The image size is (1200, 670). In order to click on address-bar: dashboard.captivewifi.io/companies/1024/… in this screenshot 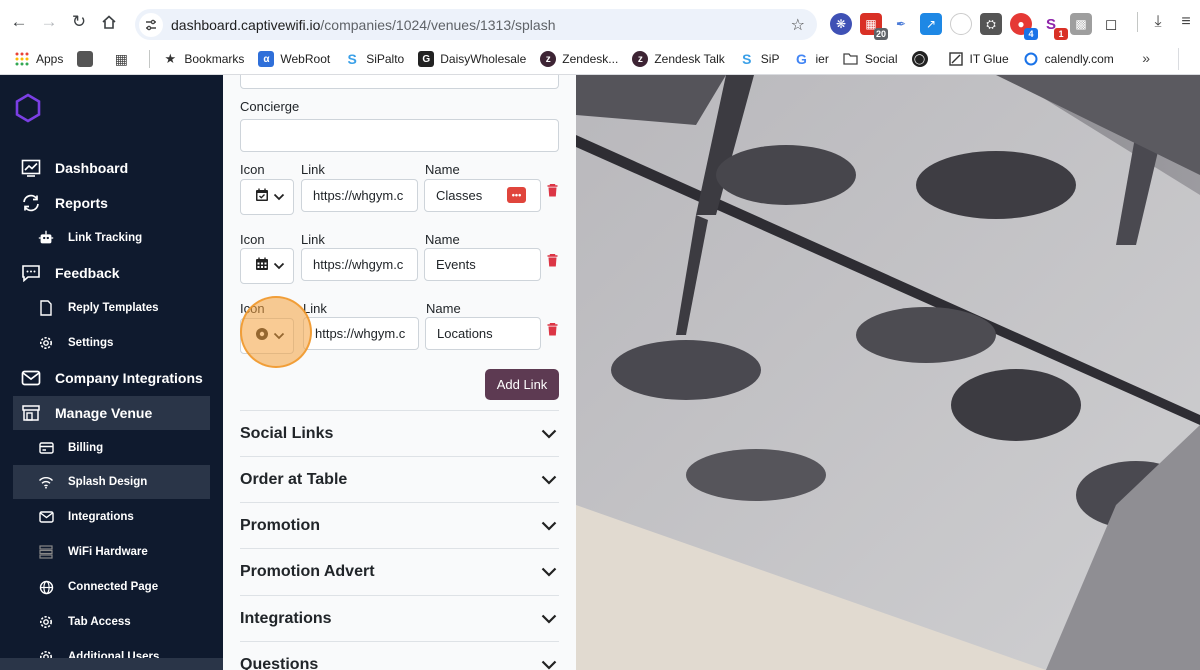, I will do `click(476, 24)`.